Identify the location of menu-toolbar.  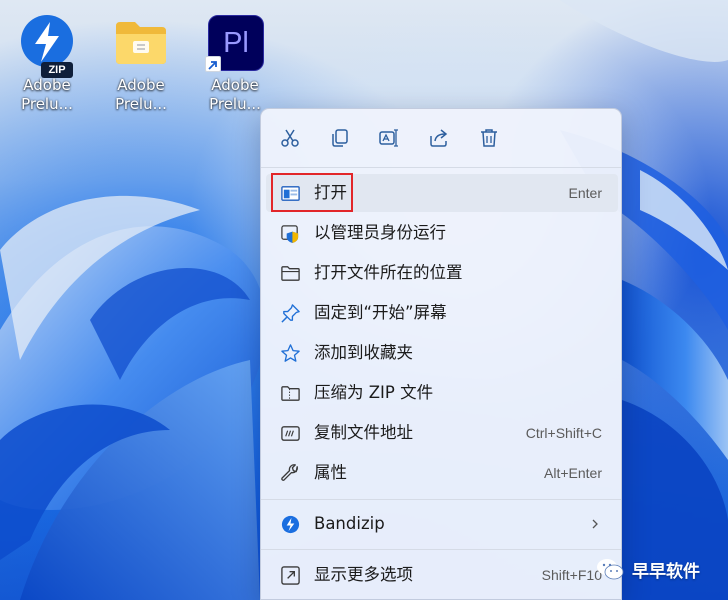
(441, 138).